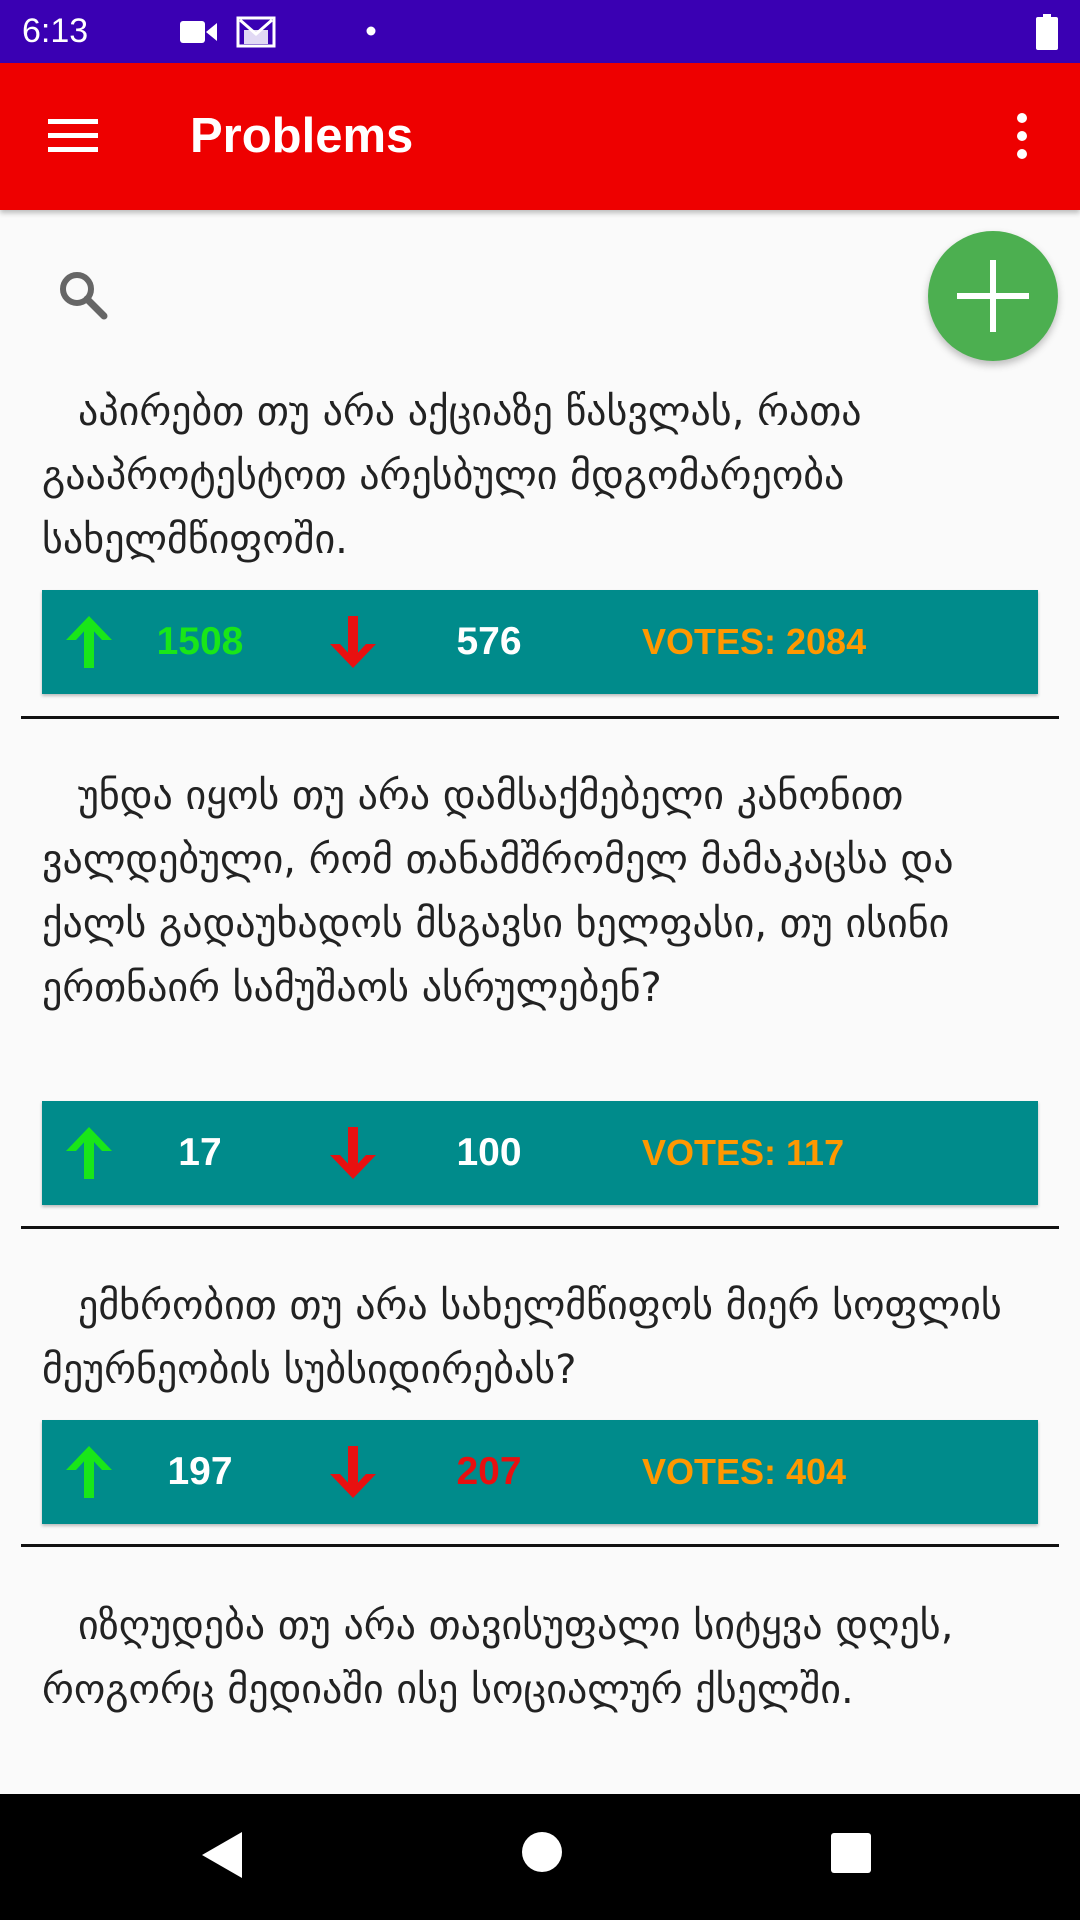  Describe the element at coordinates (55, 31) in the screenshot. I see `status-time: 6:13` at that location.